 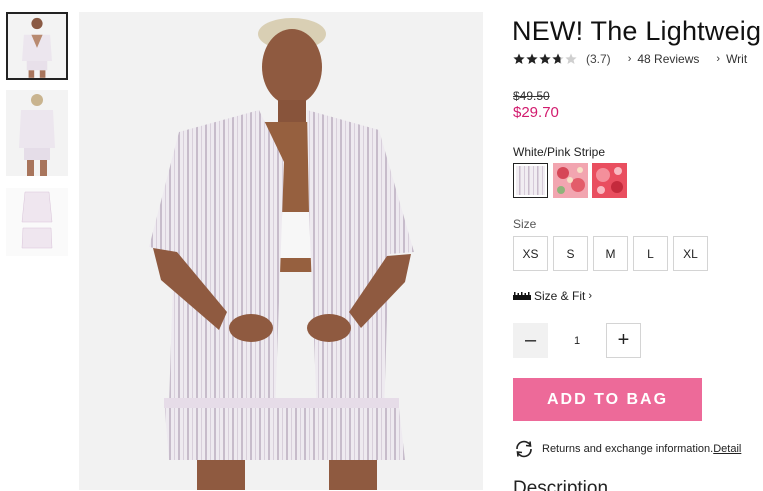 I want to click on minus-icon: –, so click(x=530, y=340).